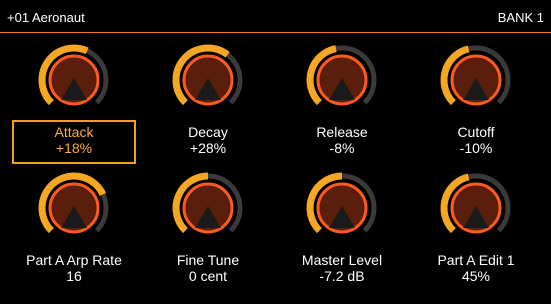 This screenshot has width=551, height=304. I want to click on param-knob-2: Decay +28%, so click(208, 98).